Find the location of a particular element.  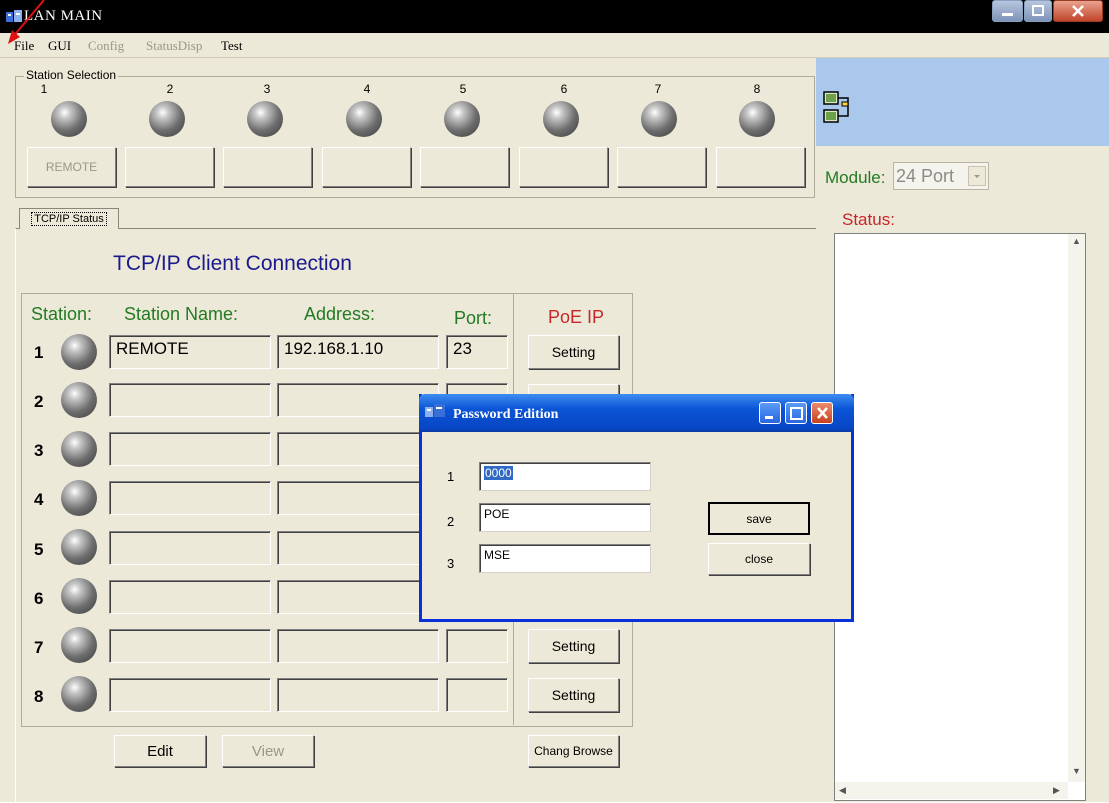

maximize-icon is located at coordinates (796, 413).